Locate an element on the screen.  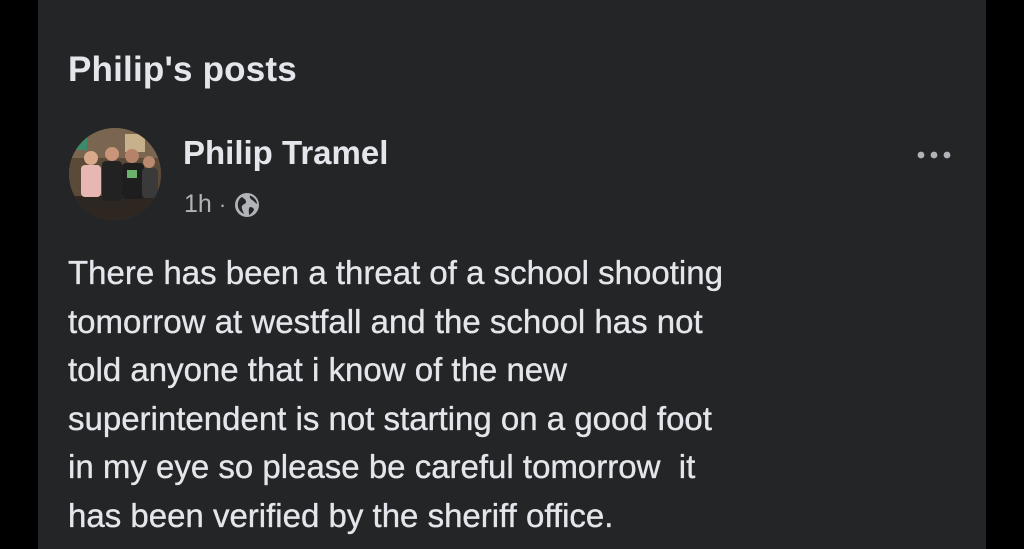
globe-icon is located at coordinates (247, 205).